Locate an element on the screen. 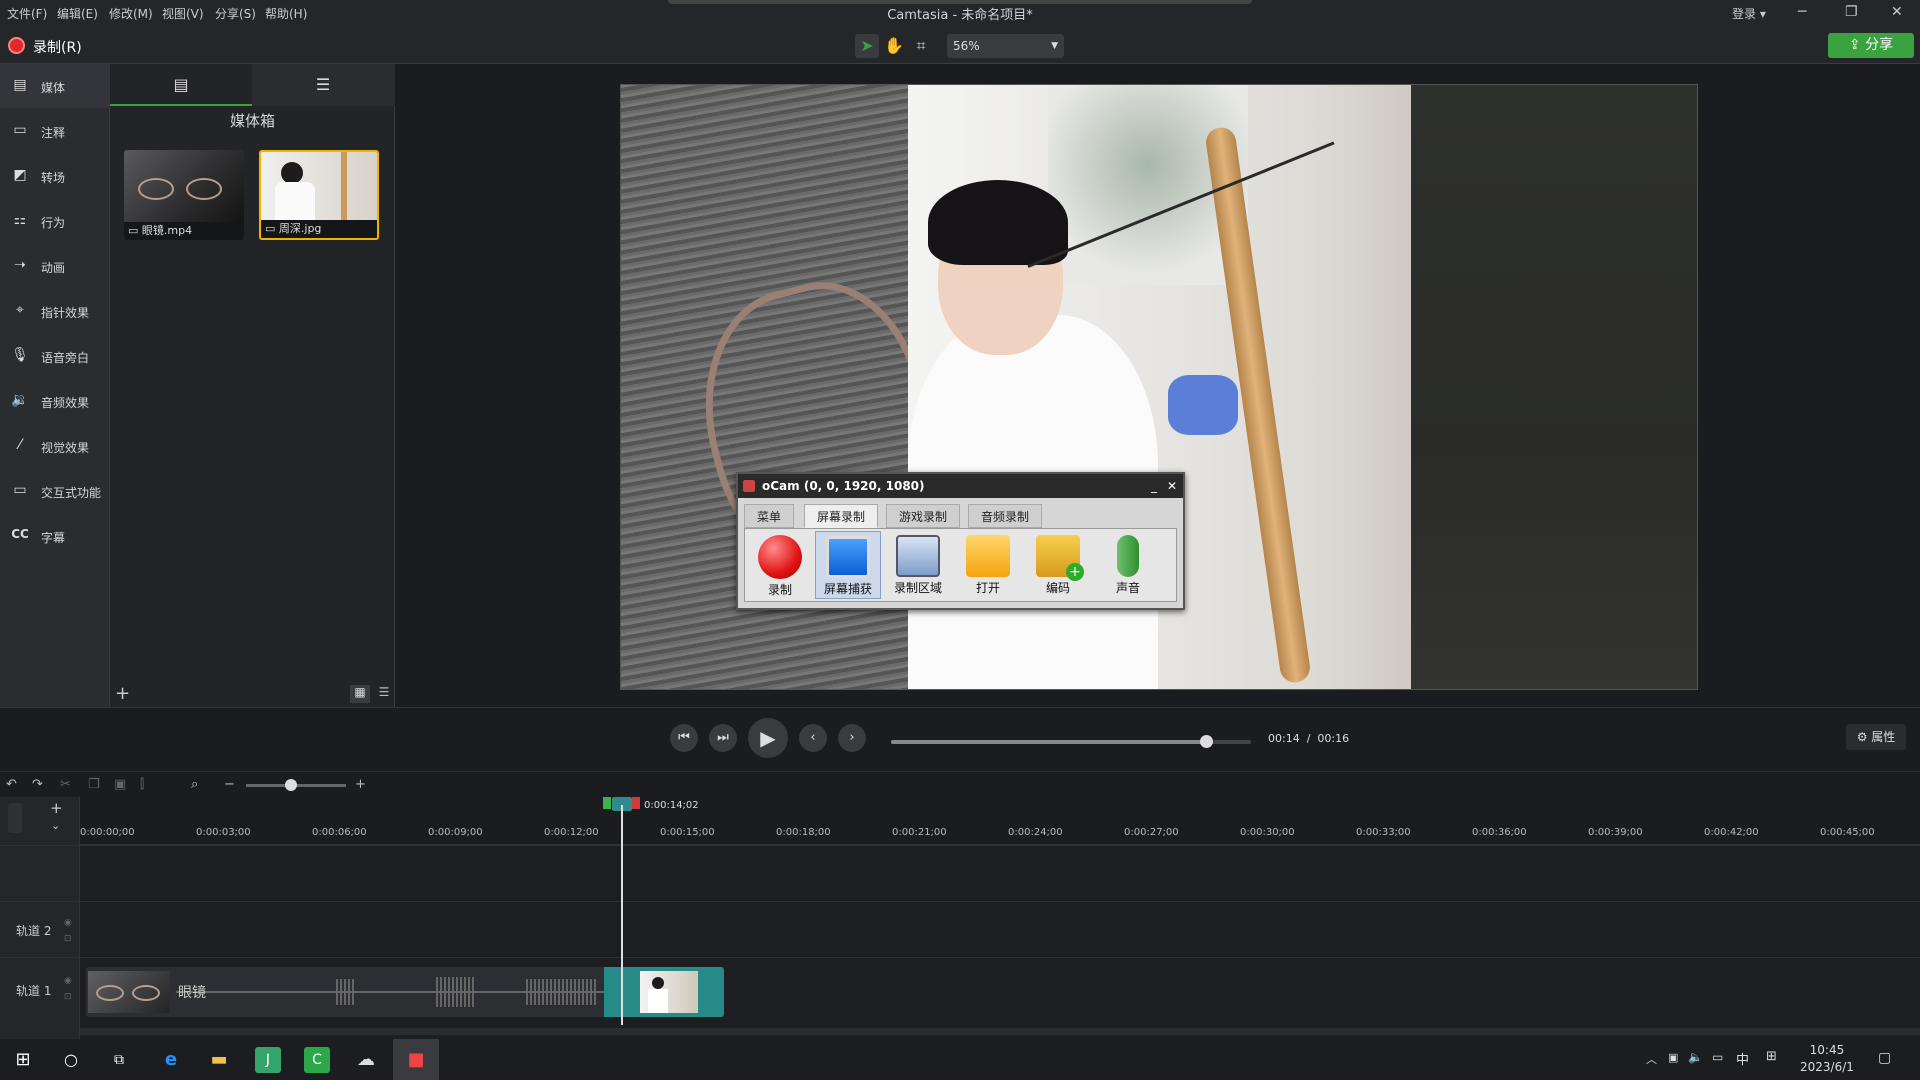 The width and height of the screenshot is (1920, 1080). step-back-icon: ⏮ is located at coordinates (684, 738).